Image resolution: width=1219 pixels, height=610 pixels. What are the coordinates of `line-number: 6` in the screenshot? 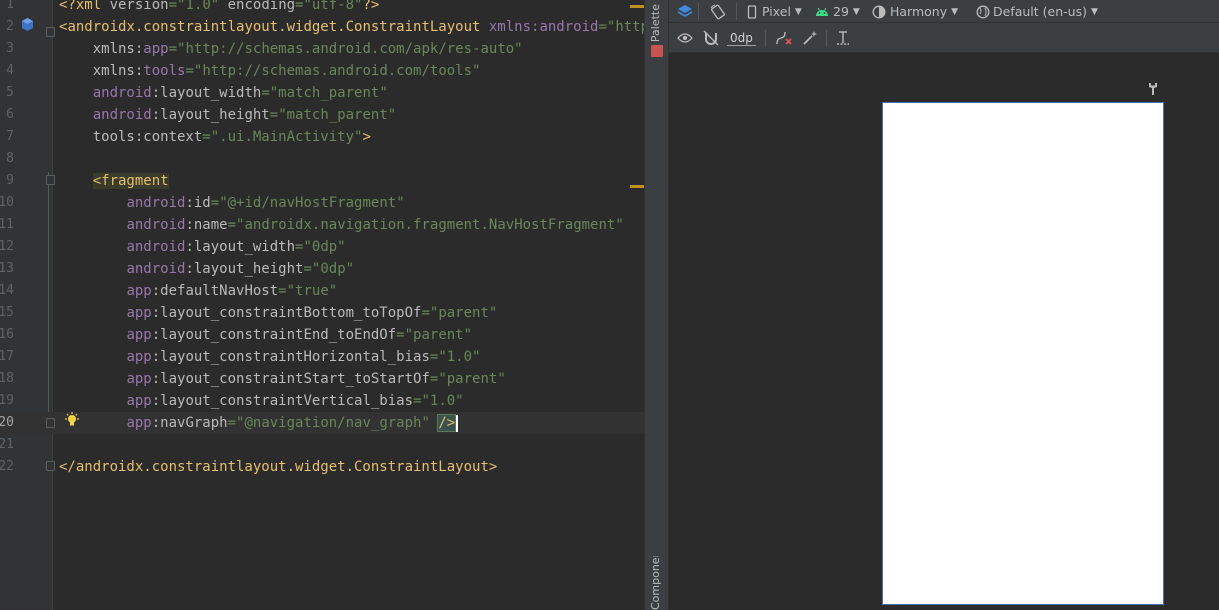 It's located at (10, 114).